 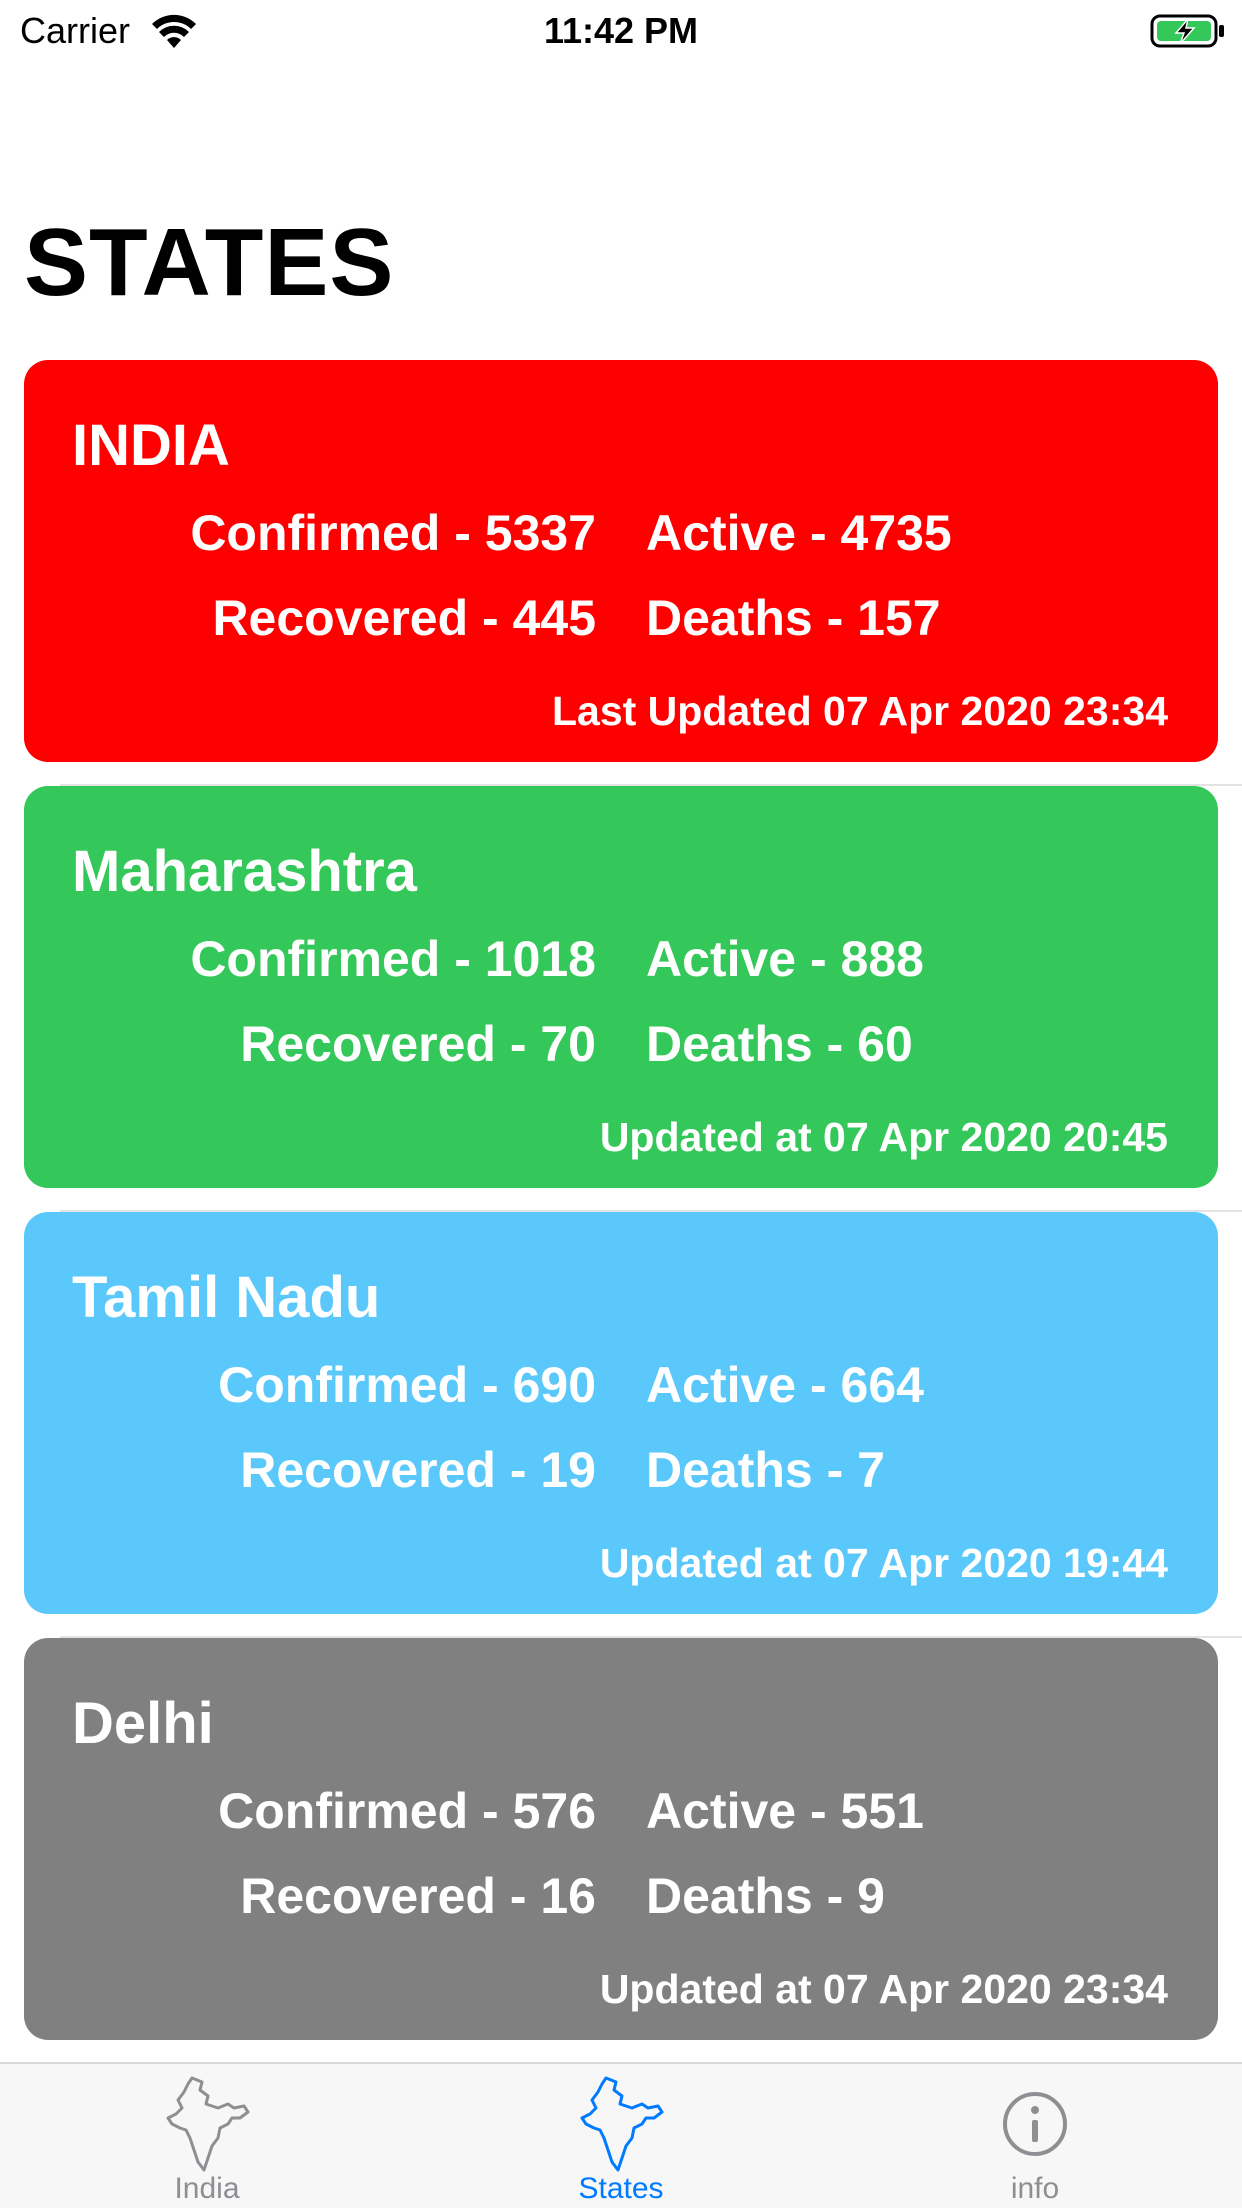 What do you see at coordinates (418, 1044) in the screenshot?
I see `recovered-label: Recovered - 70` at bounding box center [418, 1044].